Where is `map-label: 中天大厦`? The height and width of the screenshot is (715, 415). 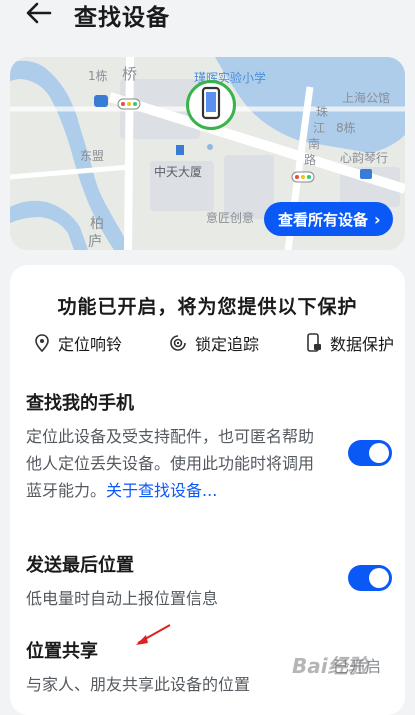
map-label: 中天大厦 is located at coordinates (178, 172).